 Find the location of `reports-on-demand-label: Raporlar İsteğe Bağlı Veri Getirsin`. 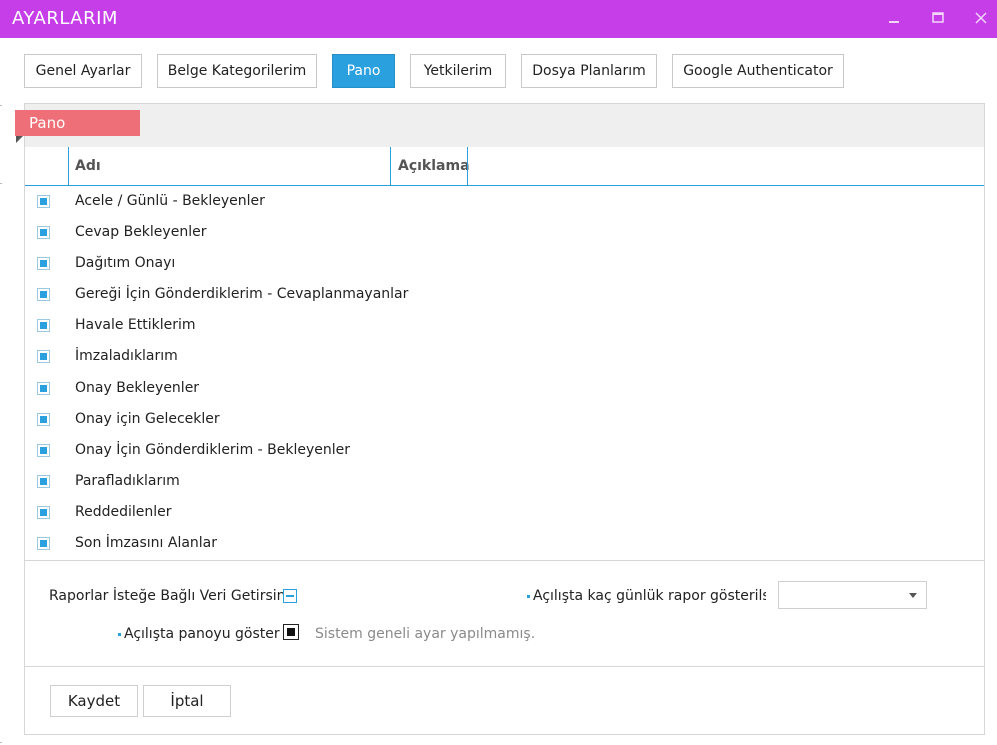

reports-on-demand-label: Raporlar İsteğe Bağlı Veri Getirsin is located at coordinates (167, 596).